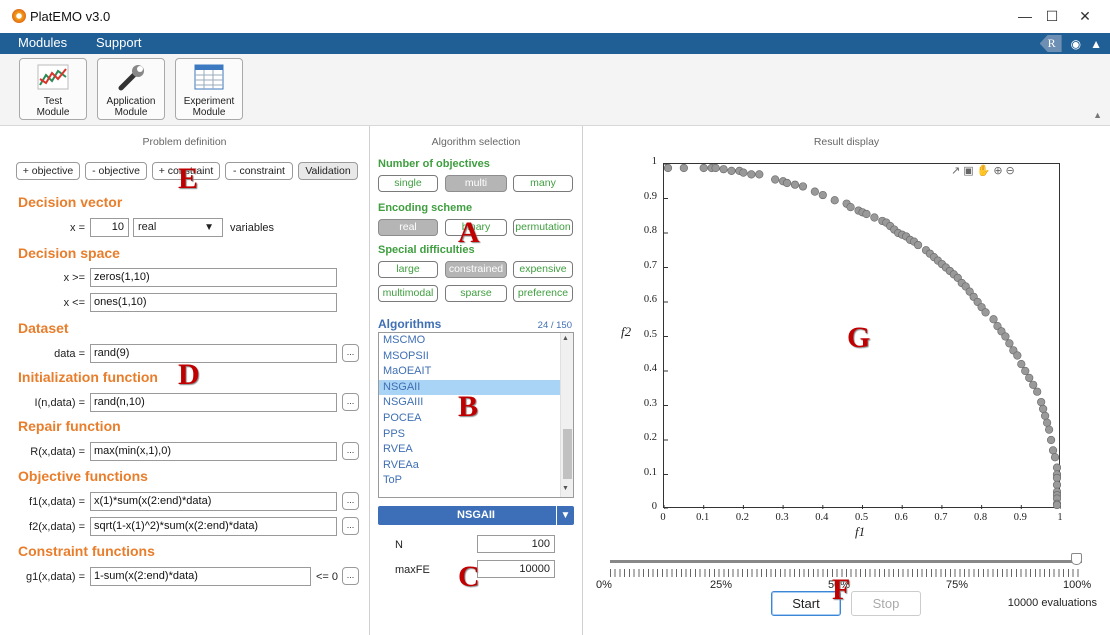 This screenshot has width=1110, height=635. I want to click on minimize-button: —, so click(1025, 16).